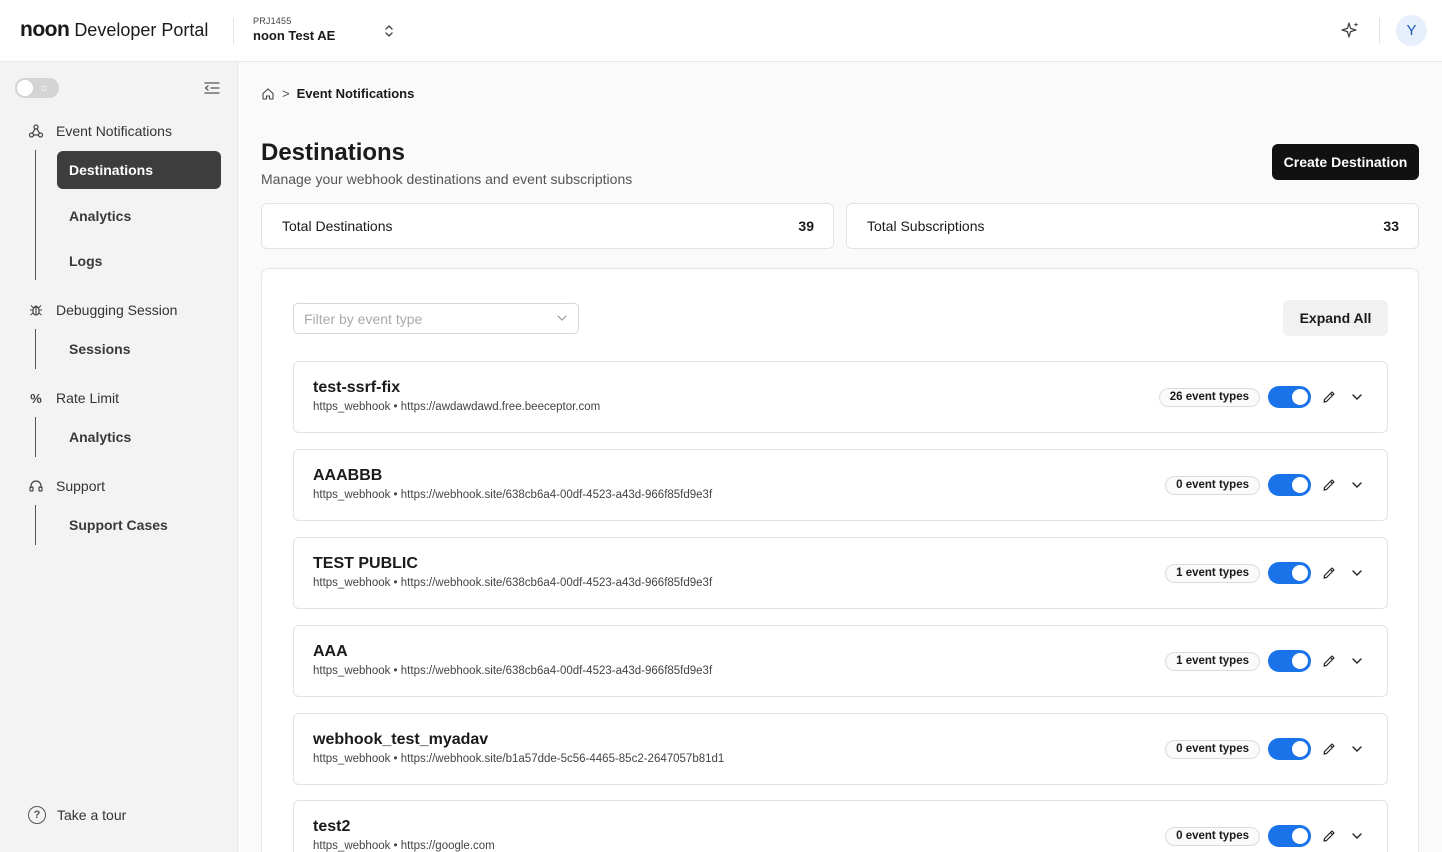  Describe the element at coordinates (330, 651) in the screenshot. I see `destination-name: AAA` at that location.